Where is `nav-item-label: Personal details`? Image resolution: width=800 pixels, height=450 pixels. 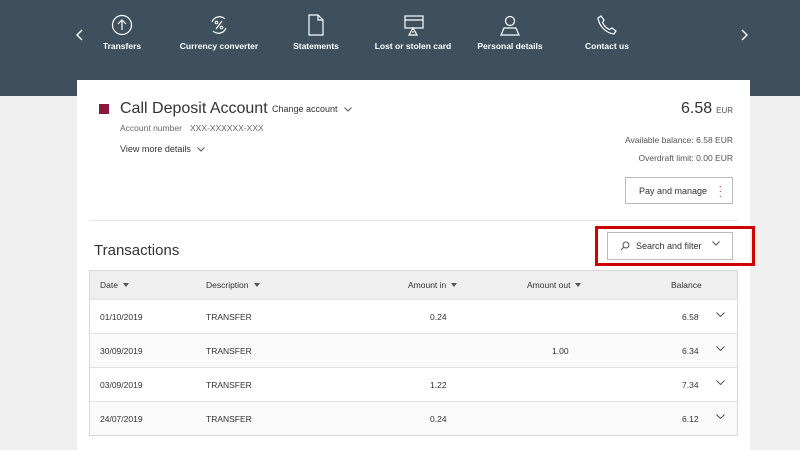 nav-item-label: Personal details is located at coordinates (510, 46).